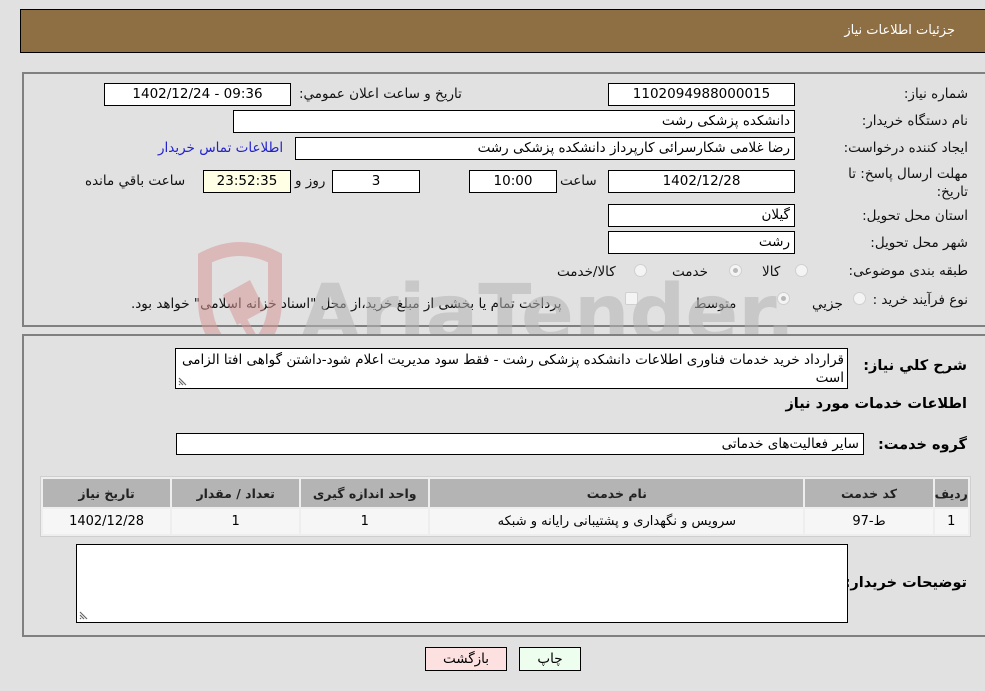 The height and width of the screenshot is (691, 985). Describe the element at coordinates (365, 521) in the screenshot. I see `cell-unit: 1` at that location.